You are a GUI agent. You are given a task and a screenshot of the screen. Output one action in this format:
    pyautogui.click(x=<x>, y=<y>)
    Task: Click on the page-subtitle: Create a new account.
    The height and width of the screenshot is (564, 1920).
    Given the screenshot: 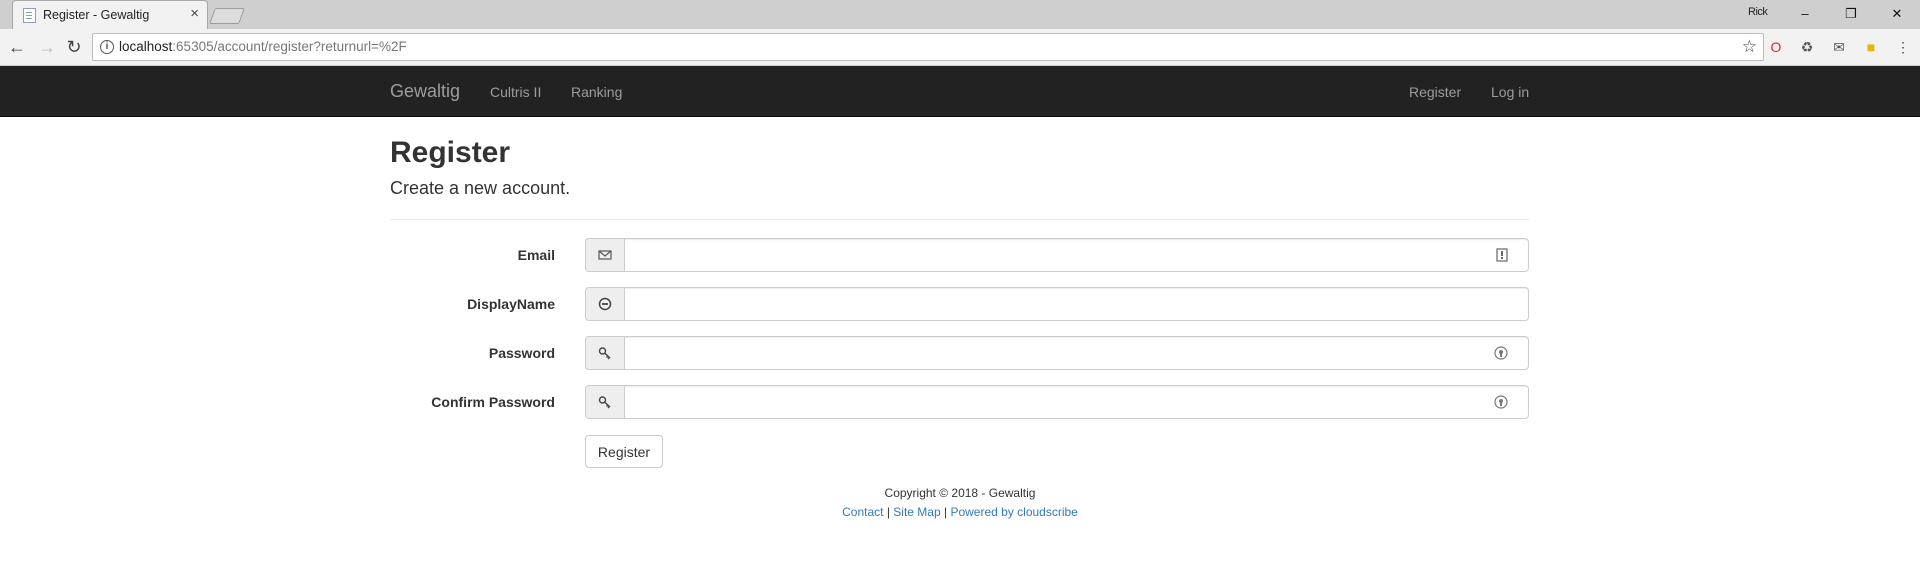 What is the action you would take?
    pyautogui.click(x=480, y=188)
    